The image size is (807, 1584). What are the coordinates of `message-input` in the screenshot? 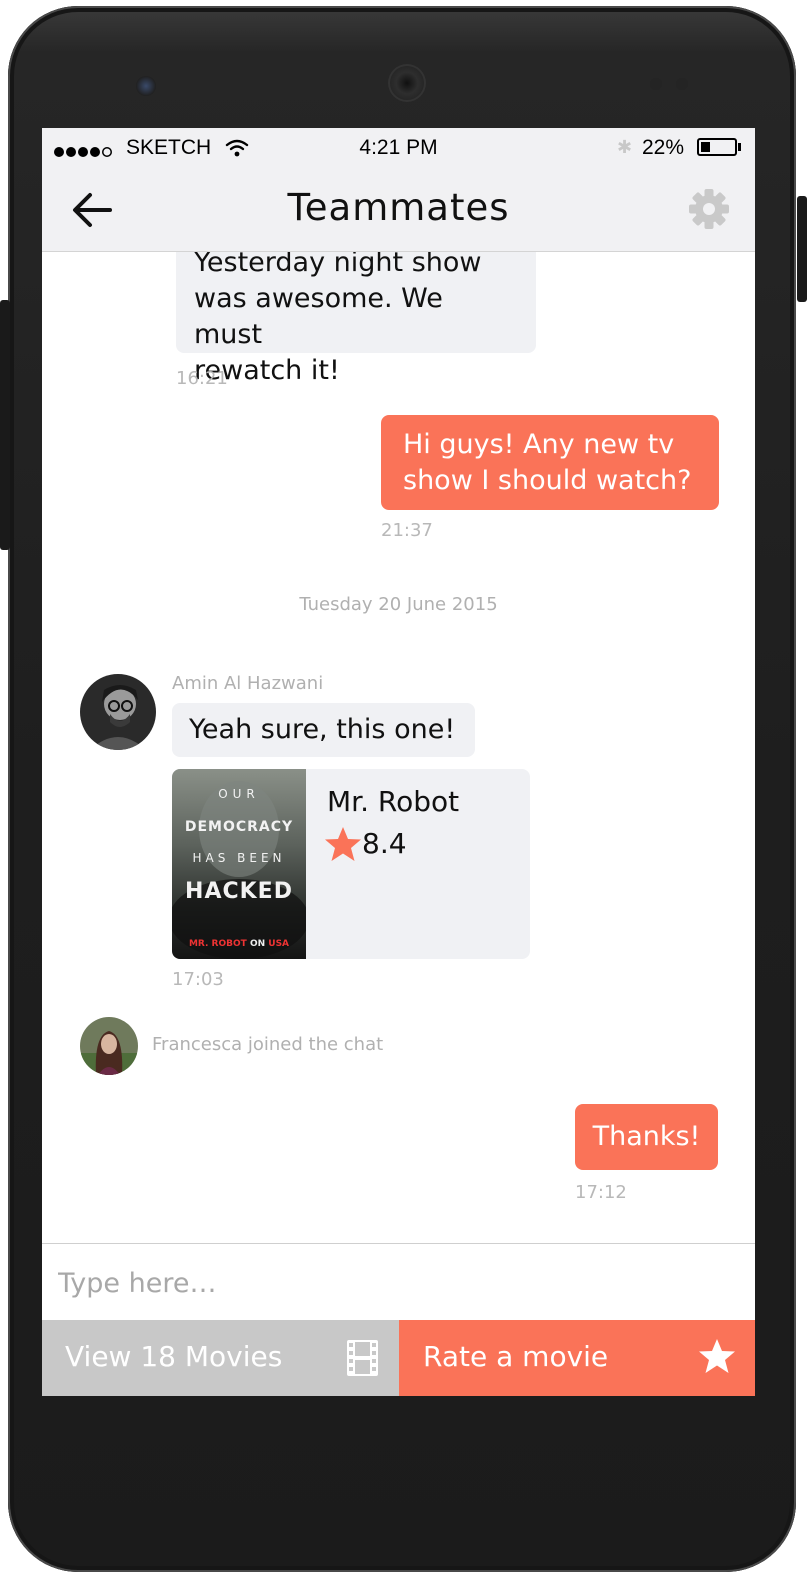 It's located at (398, 1283).